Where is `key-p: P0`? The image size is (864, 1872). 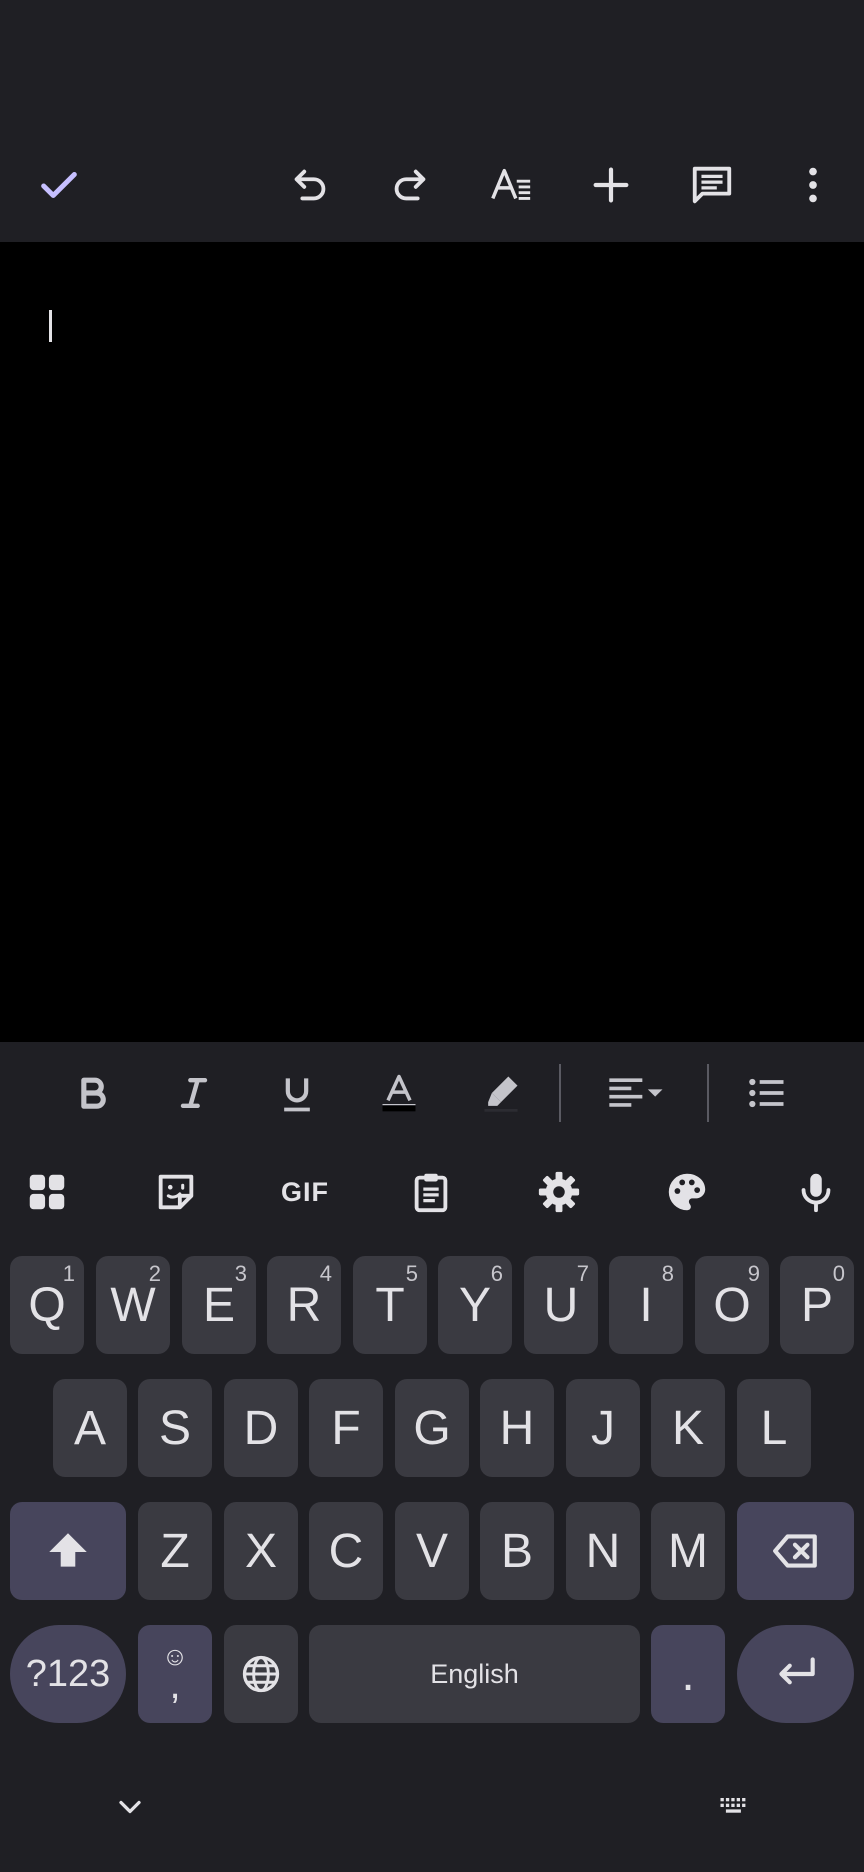
key-p: P0 is located at coordinates (817, 1305).